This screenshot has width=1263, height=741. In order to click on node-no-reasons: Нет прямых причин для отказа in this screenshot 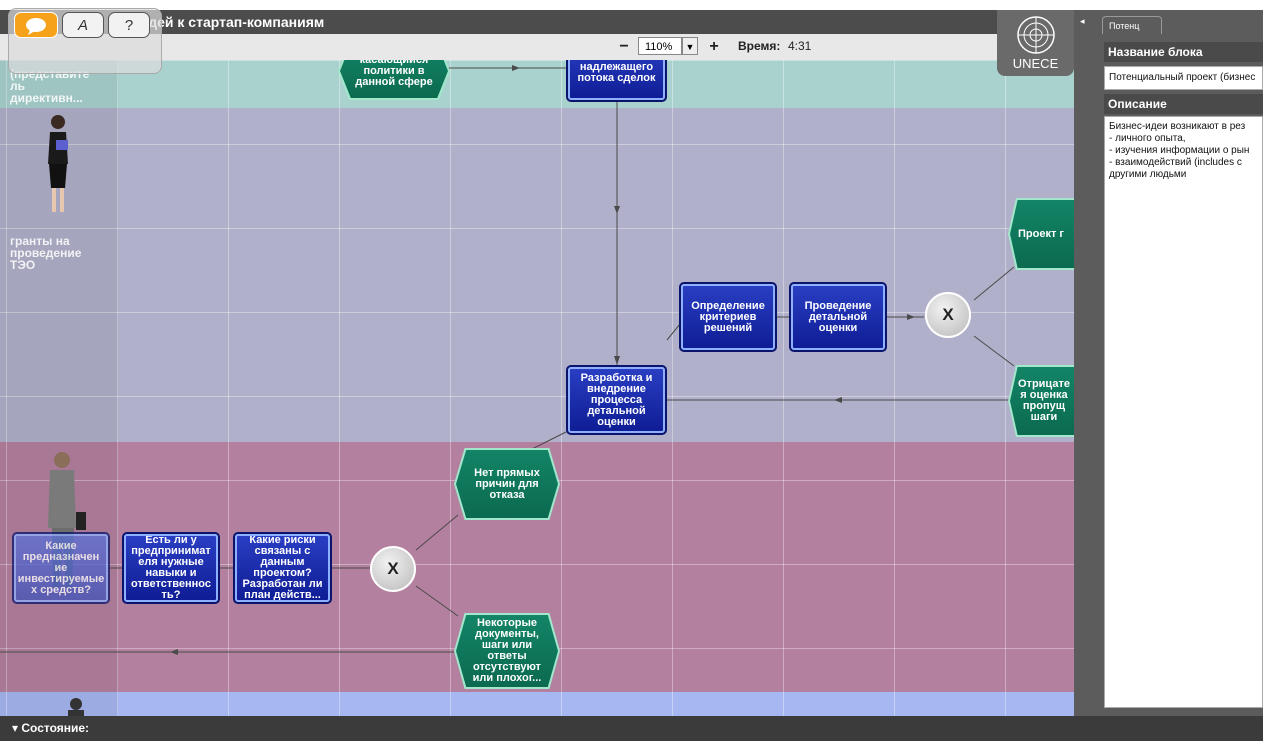, I will do `click(507, 484)`.